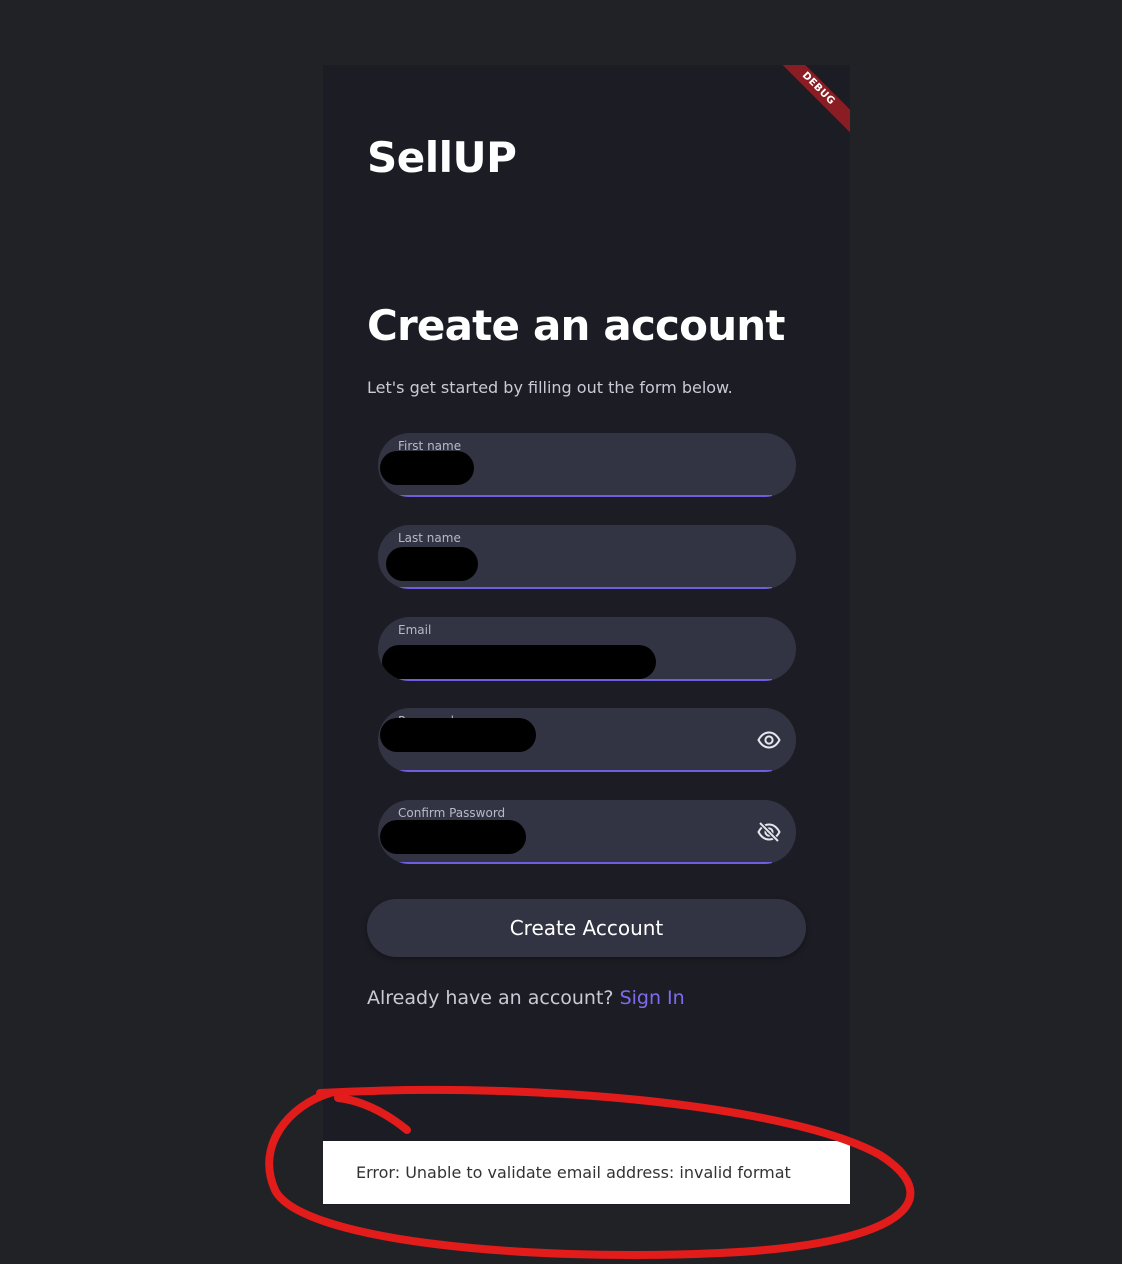 The width and height of the screenshot is (1122, 1264). Describe the element at coordinates (769, 740) in the screenshot. I see `eye-icon` at that location.